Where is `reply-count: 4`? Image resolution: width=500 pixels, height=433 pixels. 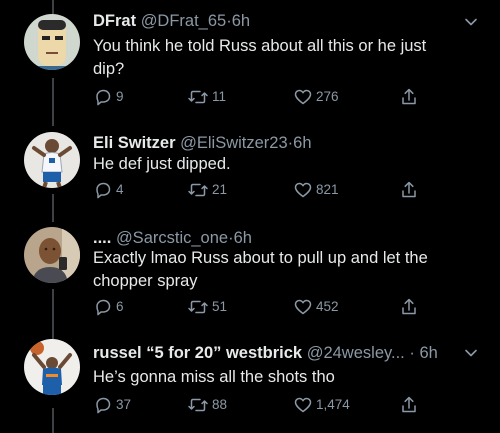
reply-count: 4 is located at coordinates (120, 189).